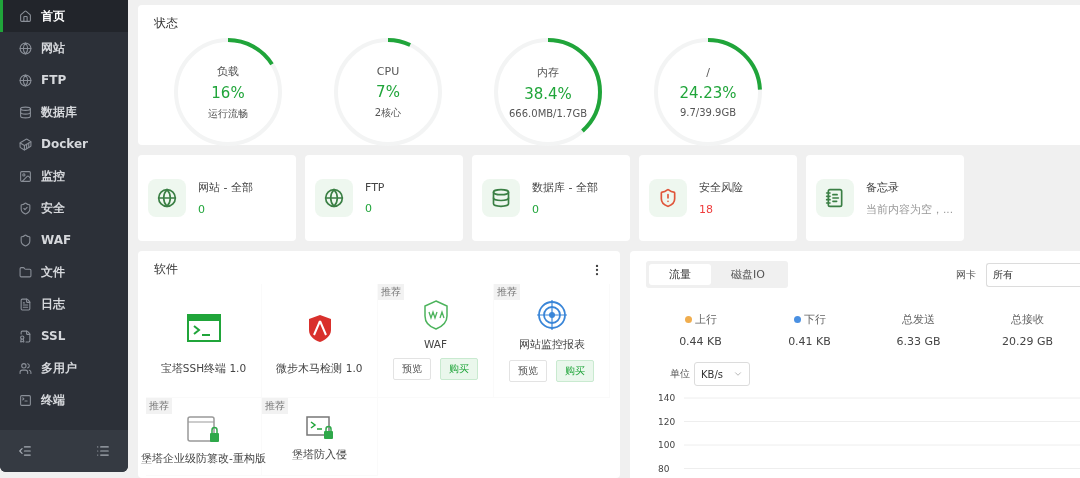 The height and width of the screenshot is (478, 1080). What do you see at coordinates (918, 319) in the screenshot?
I see `stat-label: 总发送` at bounding box center [918, 319].